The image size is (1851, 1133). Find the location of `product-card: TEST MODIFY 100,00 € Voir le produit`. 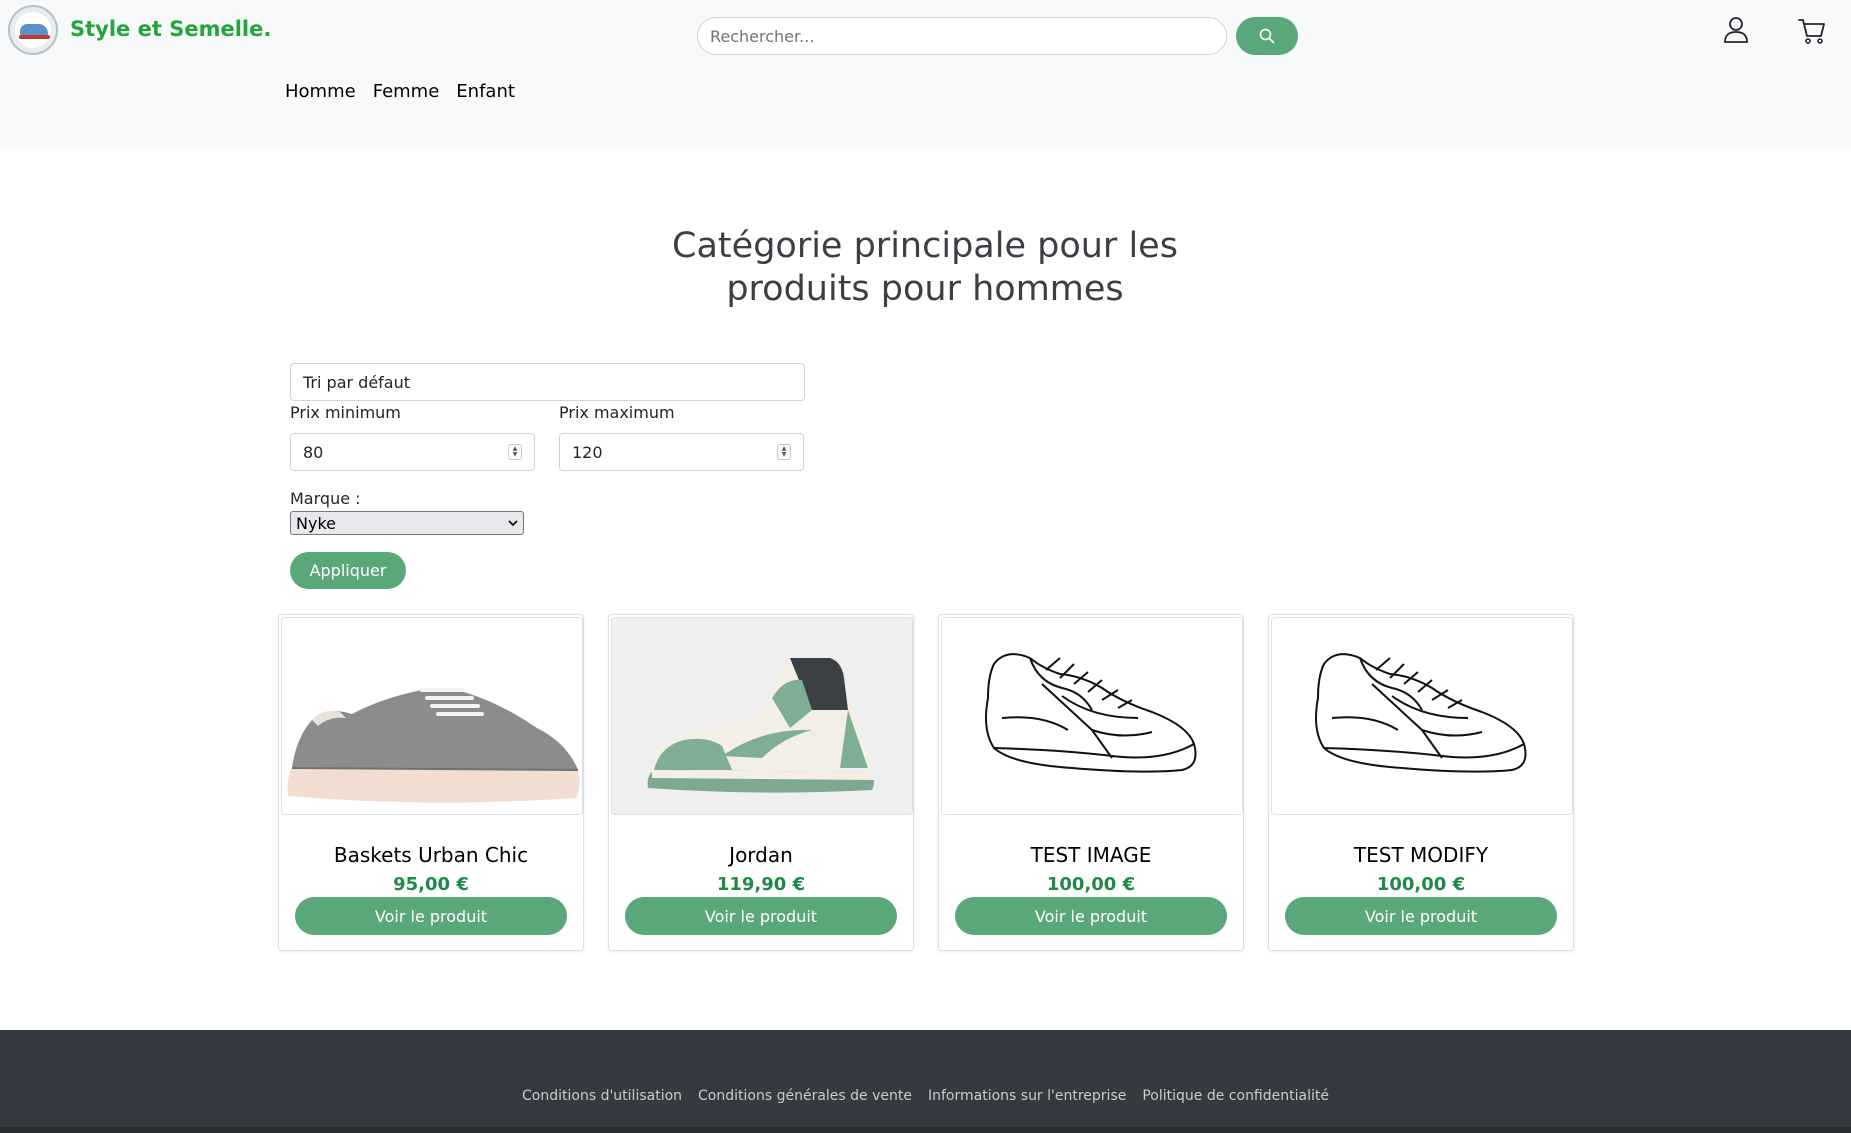

product-card: TEST MODIFY 100,00 € Voir le produit is located at coordinates (1421, 782).